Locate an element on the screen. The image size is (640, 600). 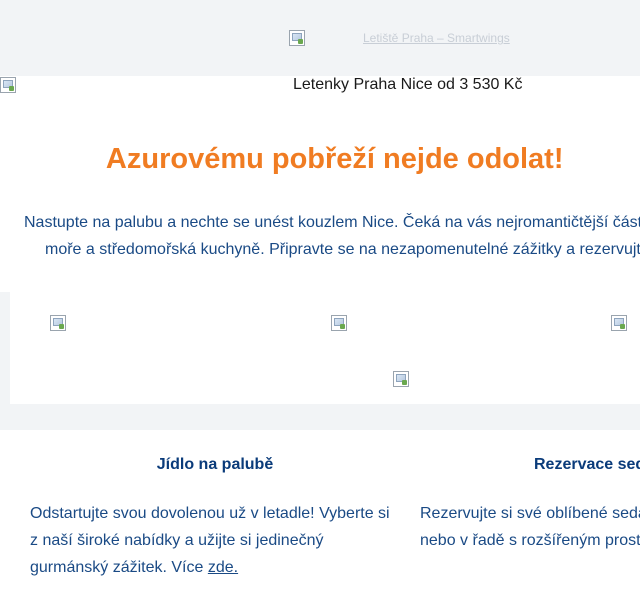
feature-body-line: Rezervujte si své oblíbené seda is located at coordinates (530, 513).